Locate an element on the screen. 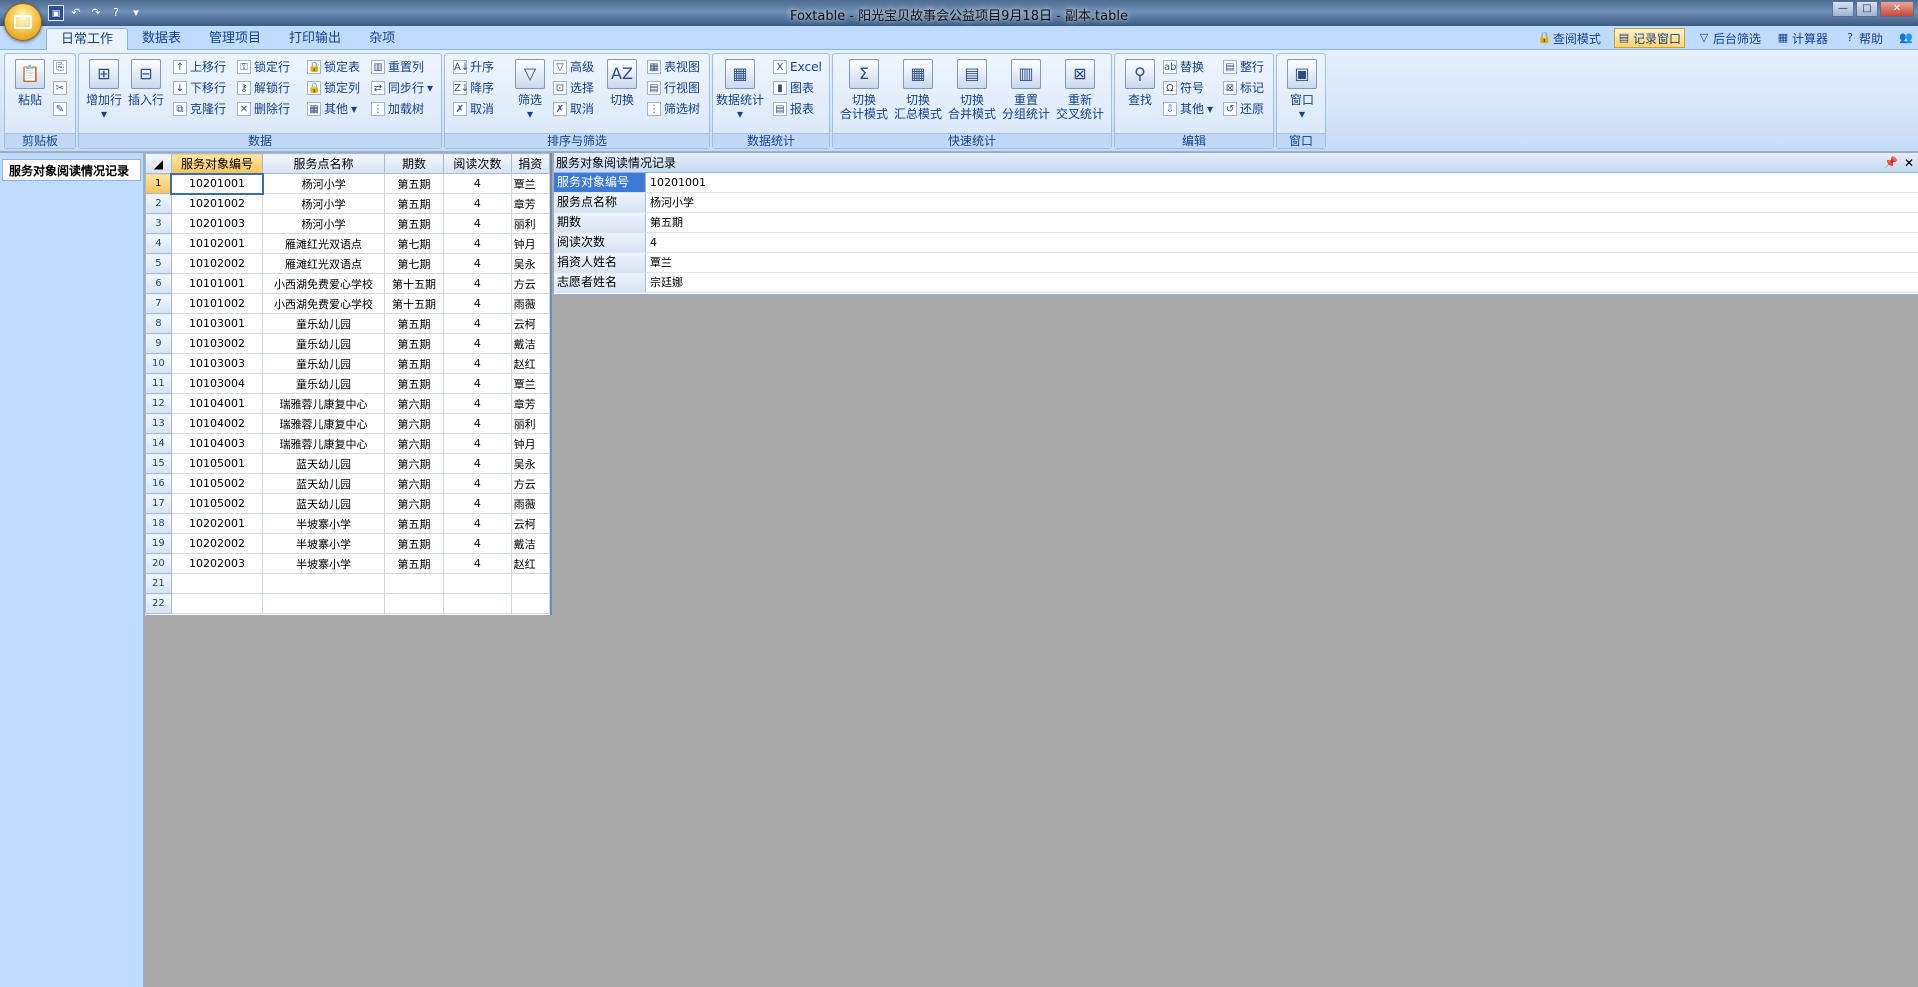 The width and height of the screenshot is (1918, 987). table-row: 7 10101002 小西湖免费爱心学校 第十五期 4 雨薇 is located at coordinates (347, 303).